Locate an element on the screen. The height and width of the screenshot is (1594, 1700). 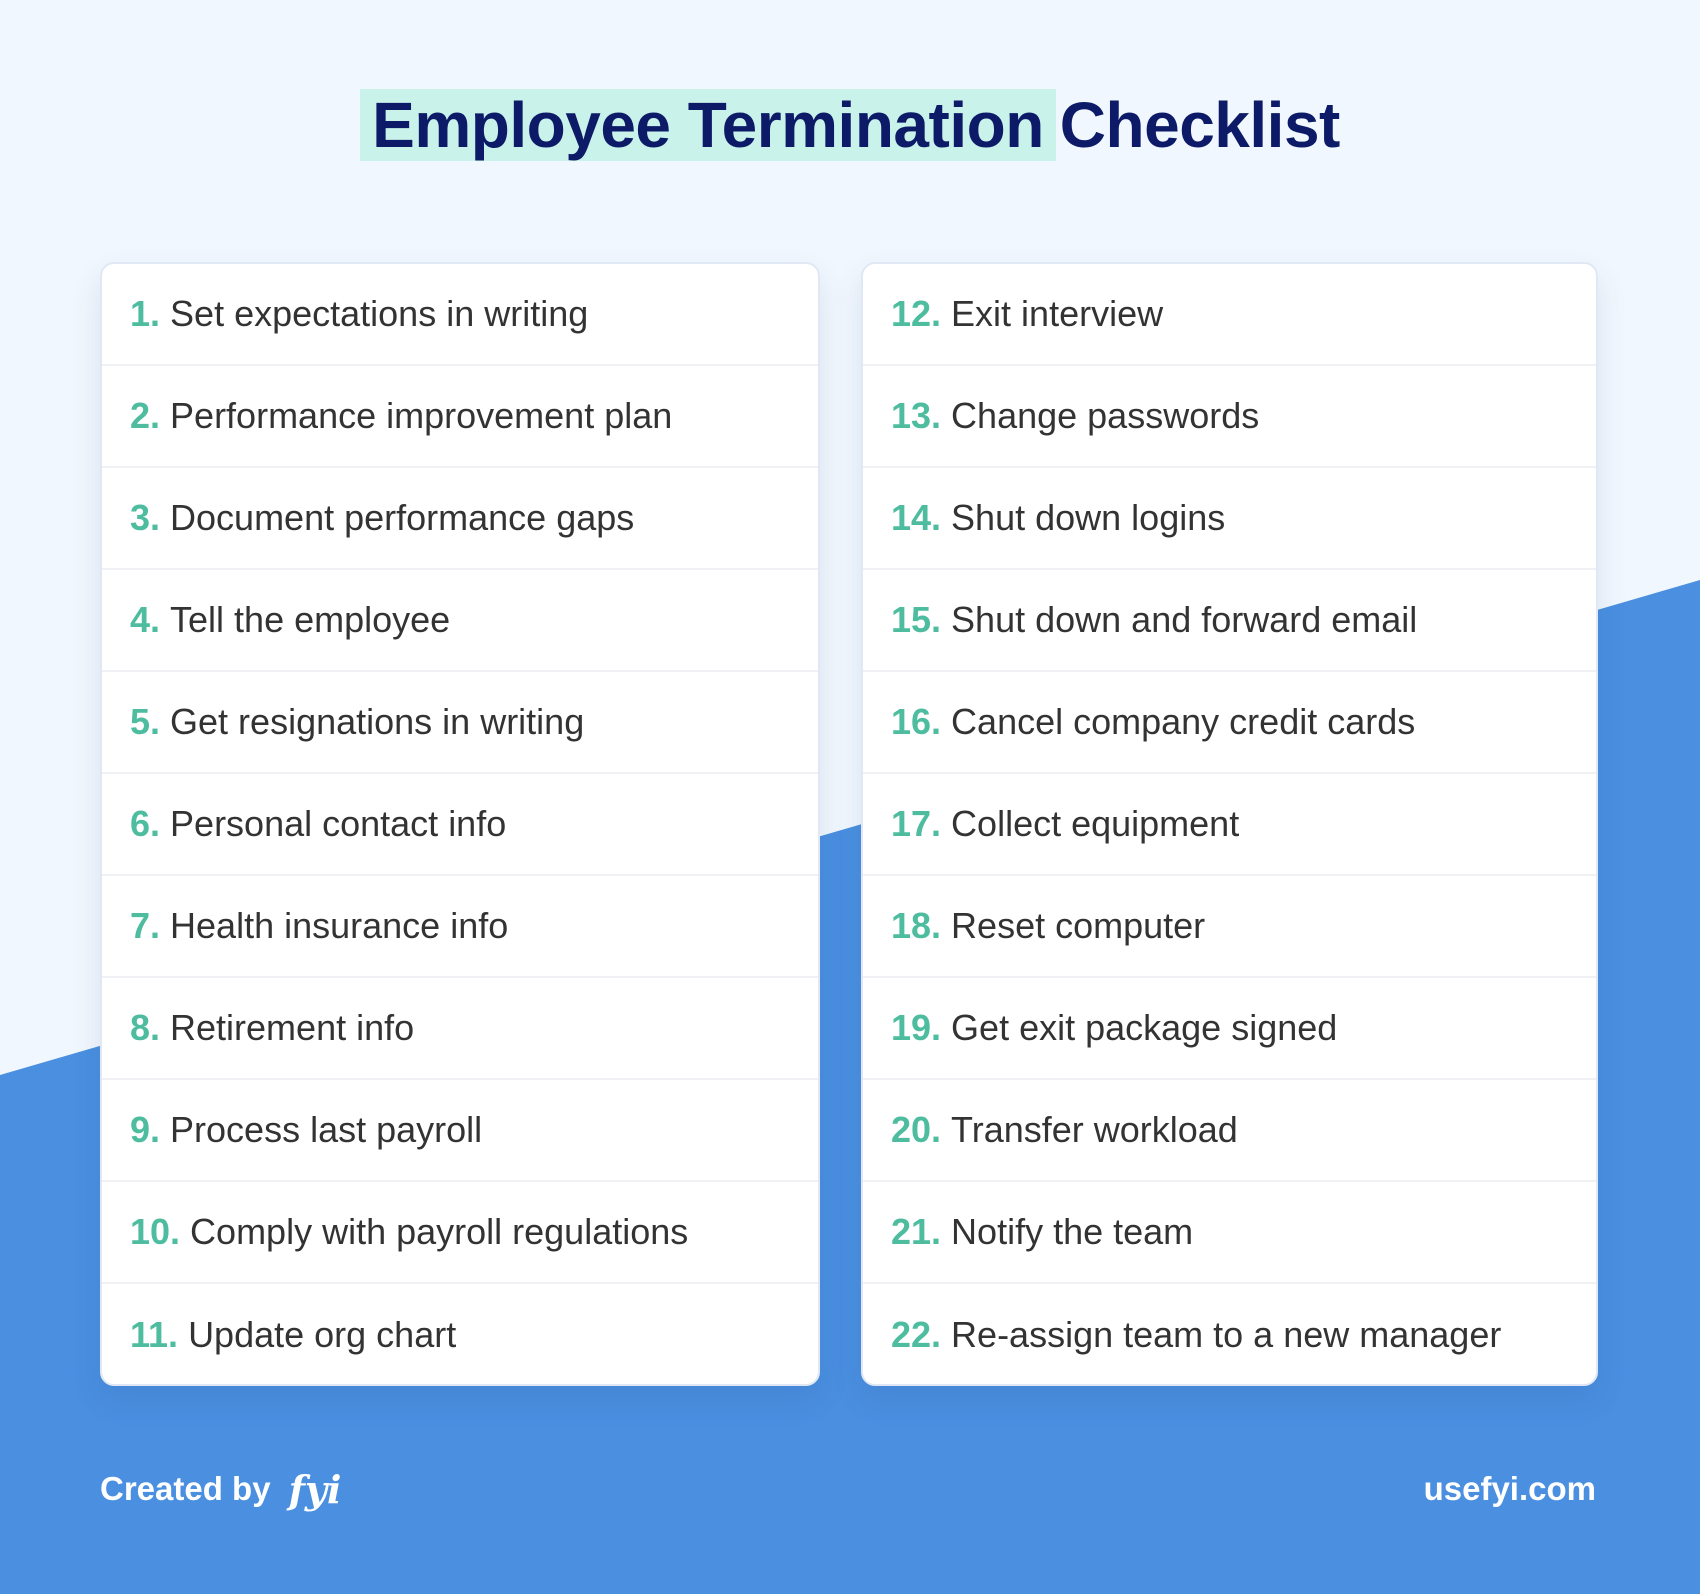
item-number: 20. is located at coordinates (916, 1129).